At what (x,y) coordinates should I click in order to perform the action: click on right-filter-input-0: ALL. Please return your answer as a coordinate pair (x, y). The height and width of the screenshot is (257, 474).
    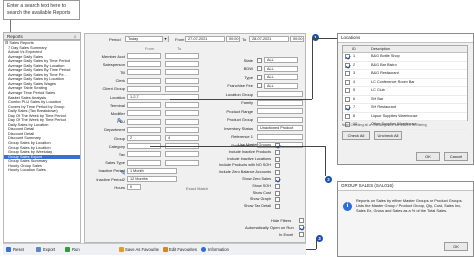
    Looking at the image, I should click on (281, 60).